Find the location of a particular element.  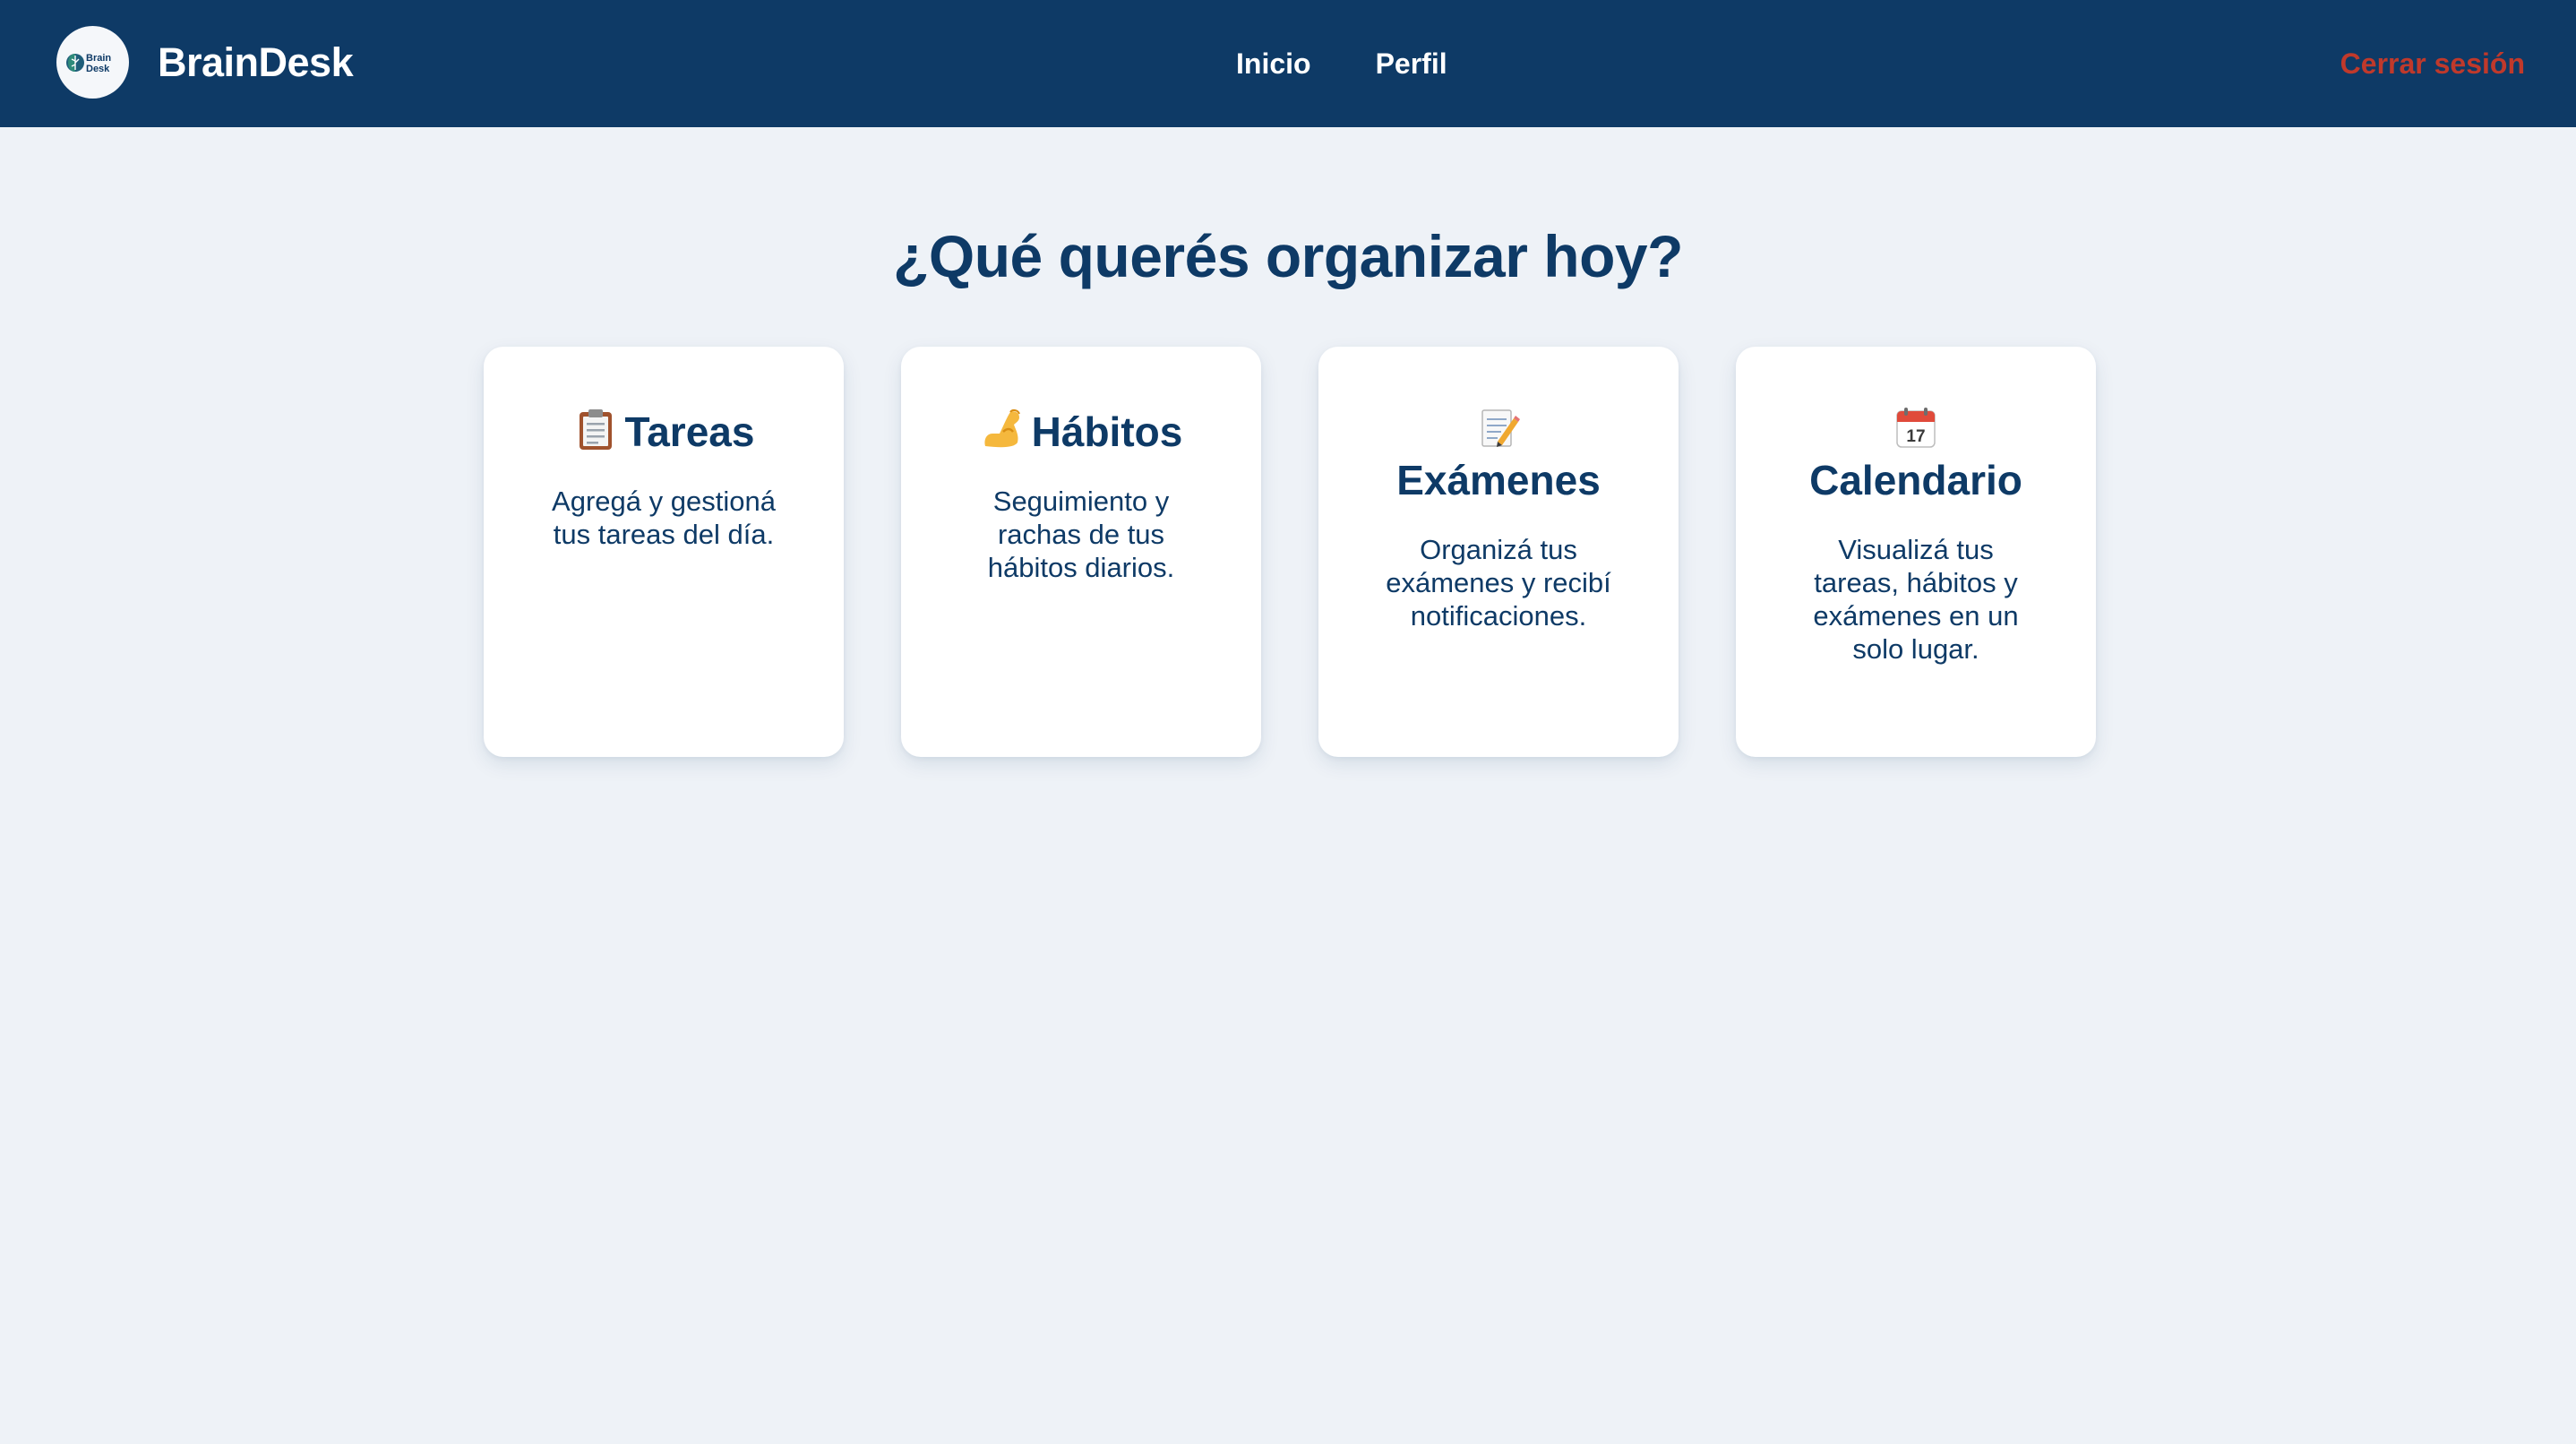

flexed-biceps-icon is located at coordinates (1002, 428).